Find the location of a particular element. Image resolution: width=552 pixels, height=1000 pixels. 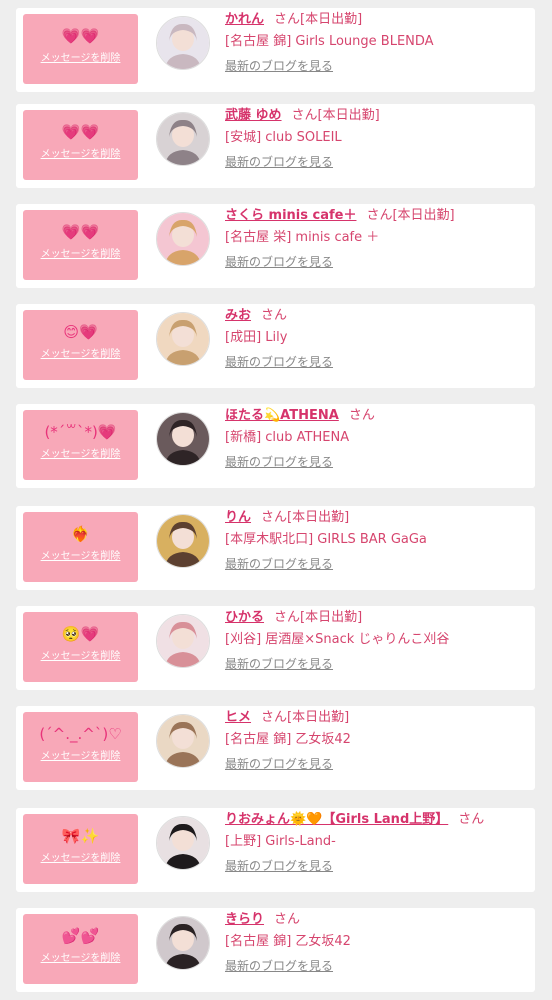

shop-name: [安城] club SOLEIL is located at coordinates (283, 137).